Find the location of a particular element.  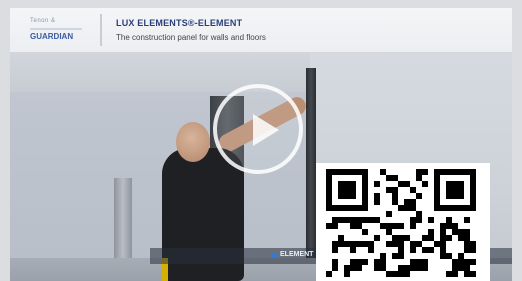

qr-code is located at coordinates (403, 222).